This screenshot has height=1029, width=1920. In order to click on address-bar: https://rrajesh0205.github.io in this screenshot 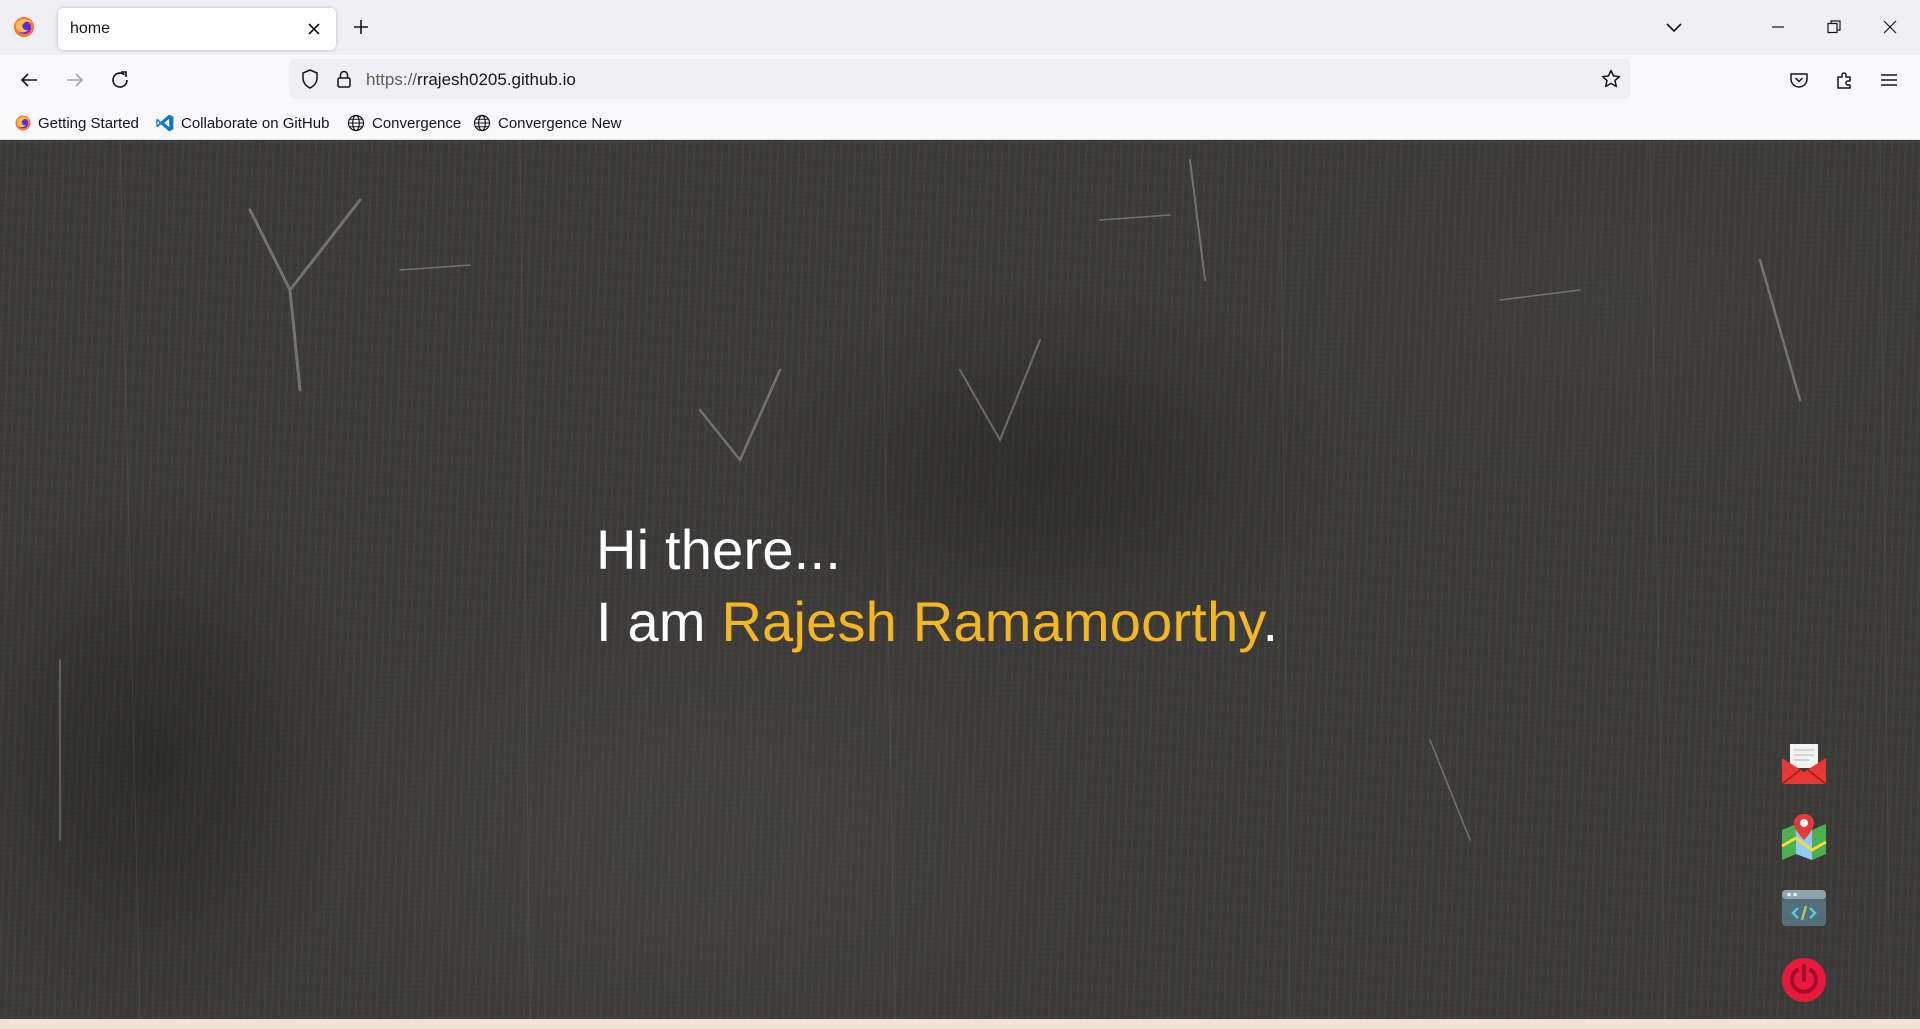, I will do `click(959, 79)`.